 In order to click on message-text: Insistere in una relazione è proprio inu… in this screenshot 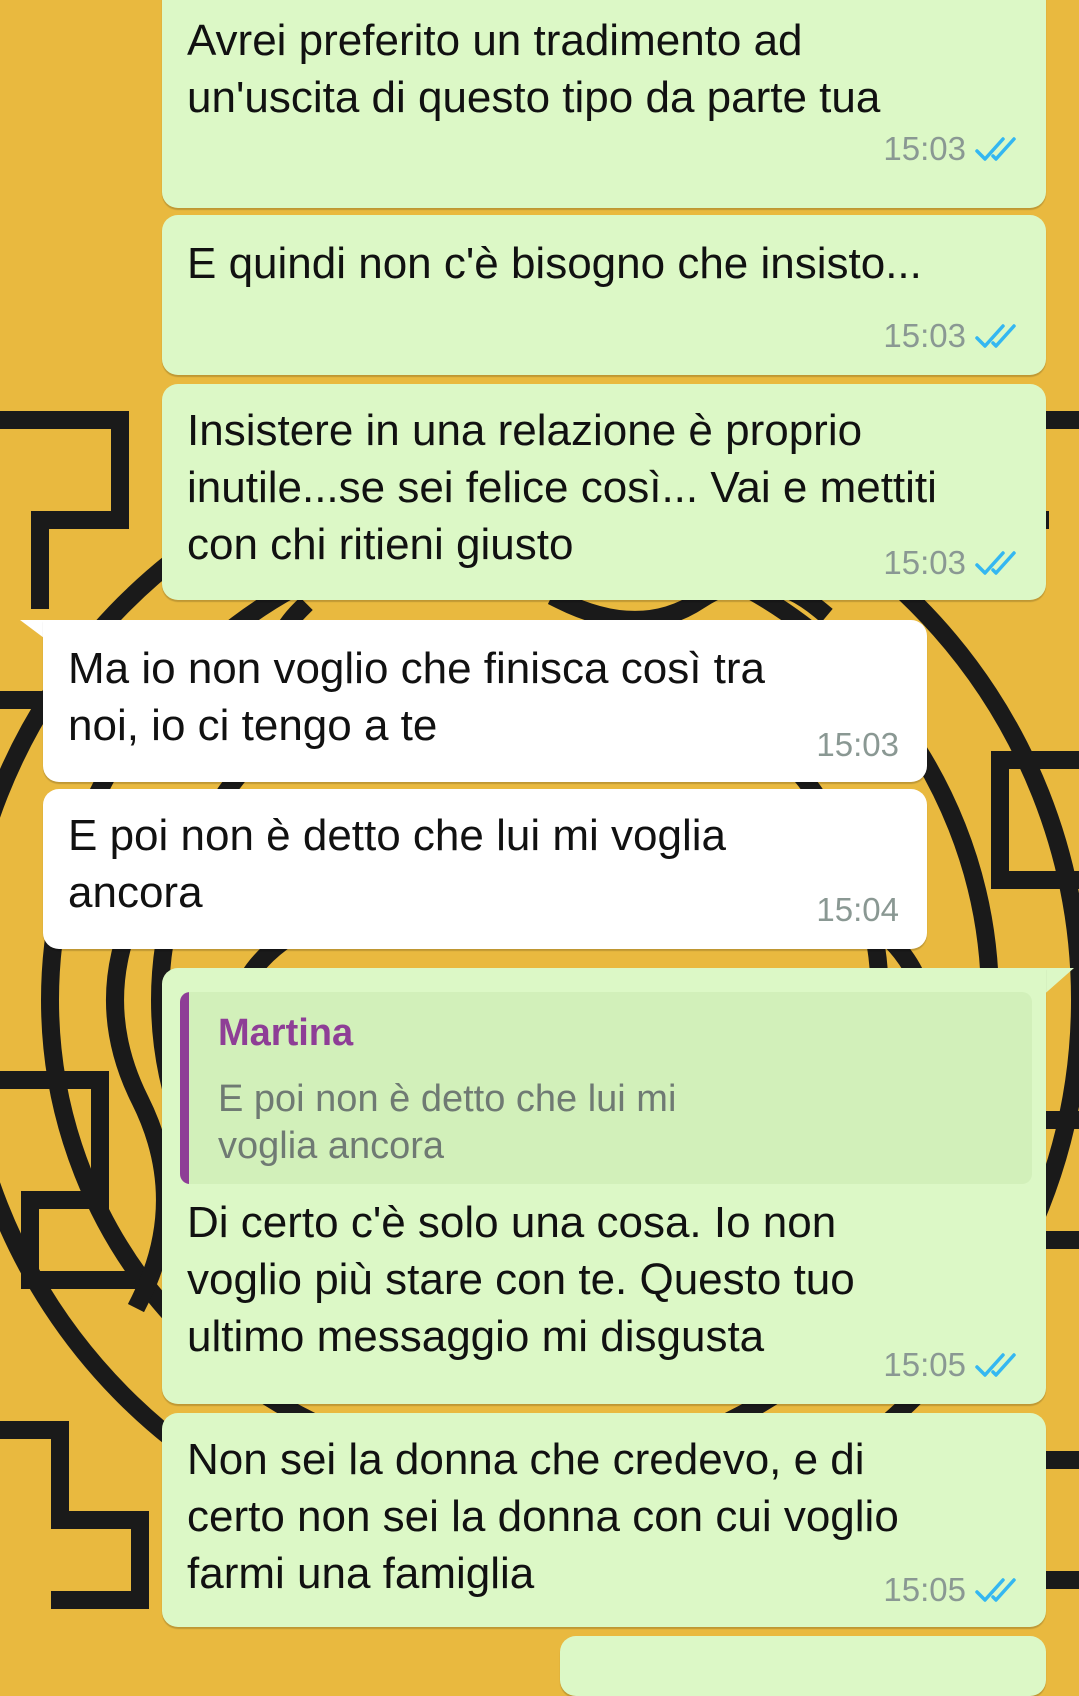, I will do `click(562, 487)`.